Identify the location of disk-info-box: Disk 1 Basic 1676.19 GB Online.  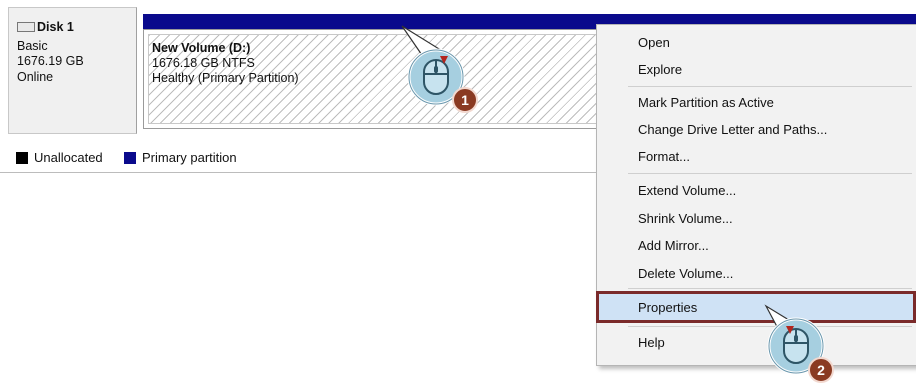
(72, 70).